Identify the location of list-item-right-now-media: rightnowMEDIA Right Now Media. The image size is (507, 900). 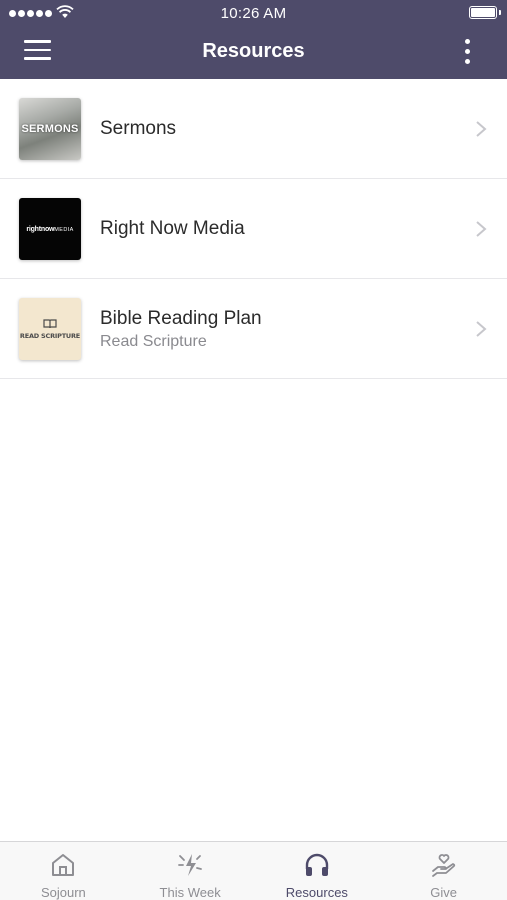
(253, 229).